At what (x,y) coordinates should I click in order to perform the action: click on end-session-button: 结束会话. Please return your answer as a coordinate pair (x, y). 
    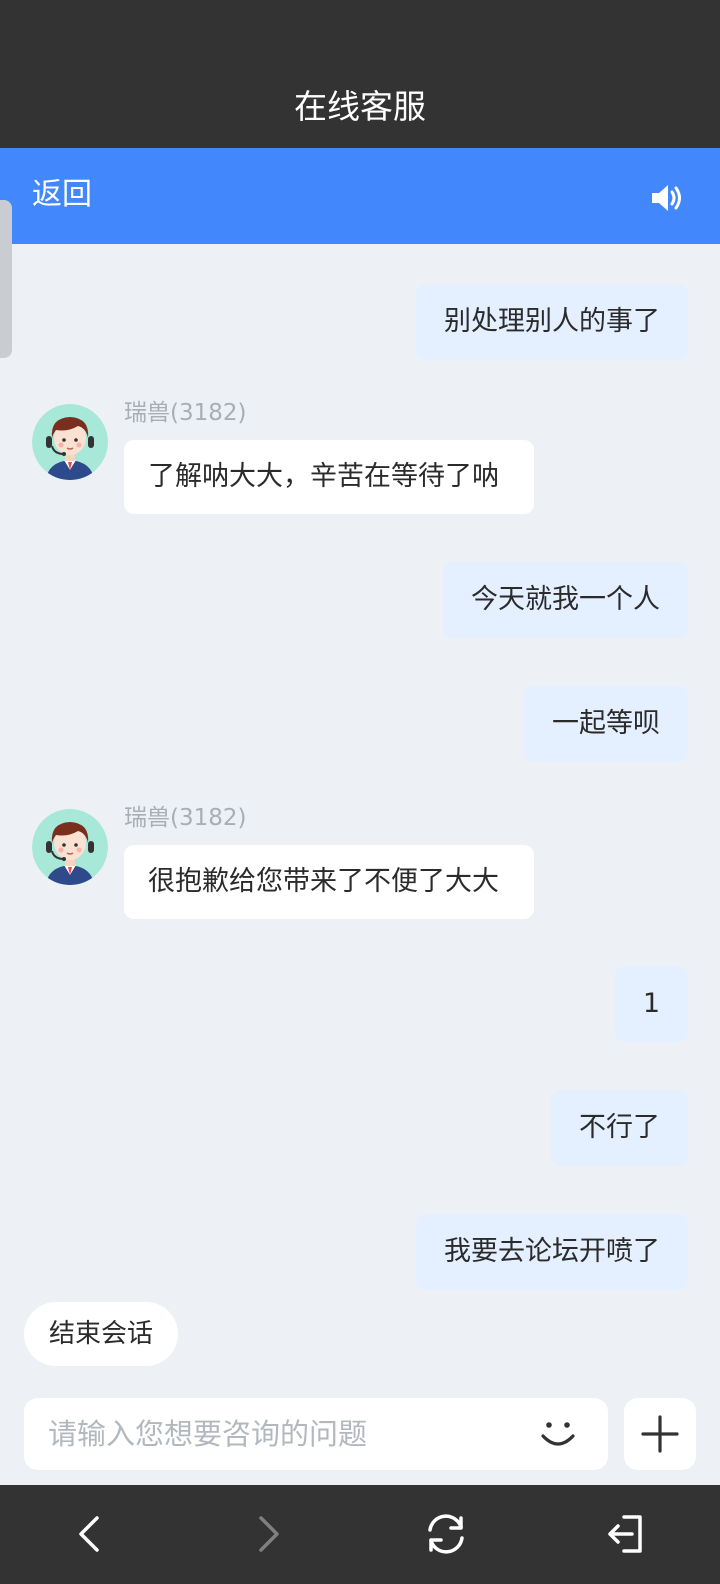
    Looking at the image, I should click on (101, 1334).